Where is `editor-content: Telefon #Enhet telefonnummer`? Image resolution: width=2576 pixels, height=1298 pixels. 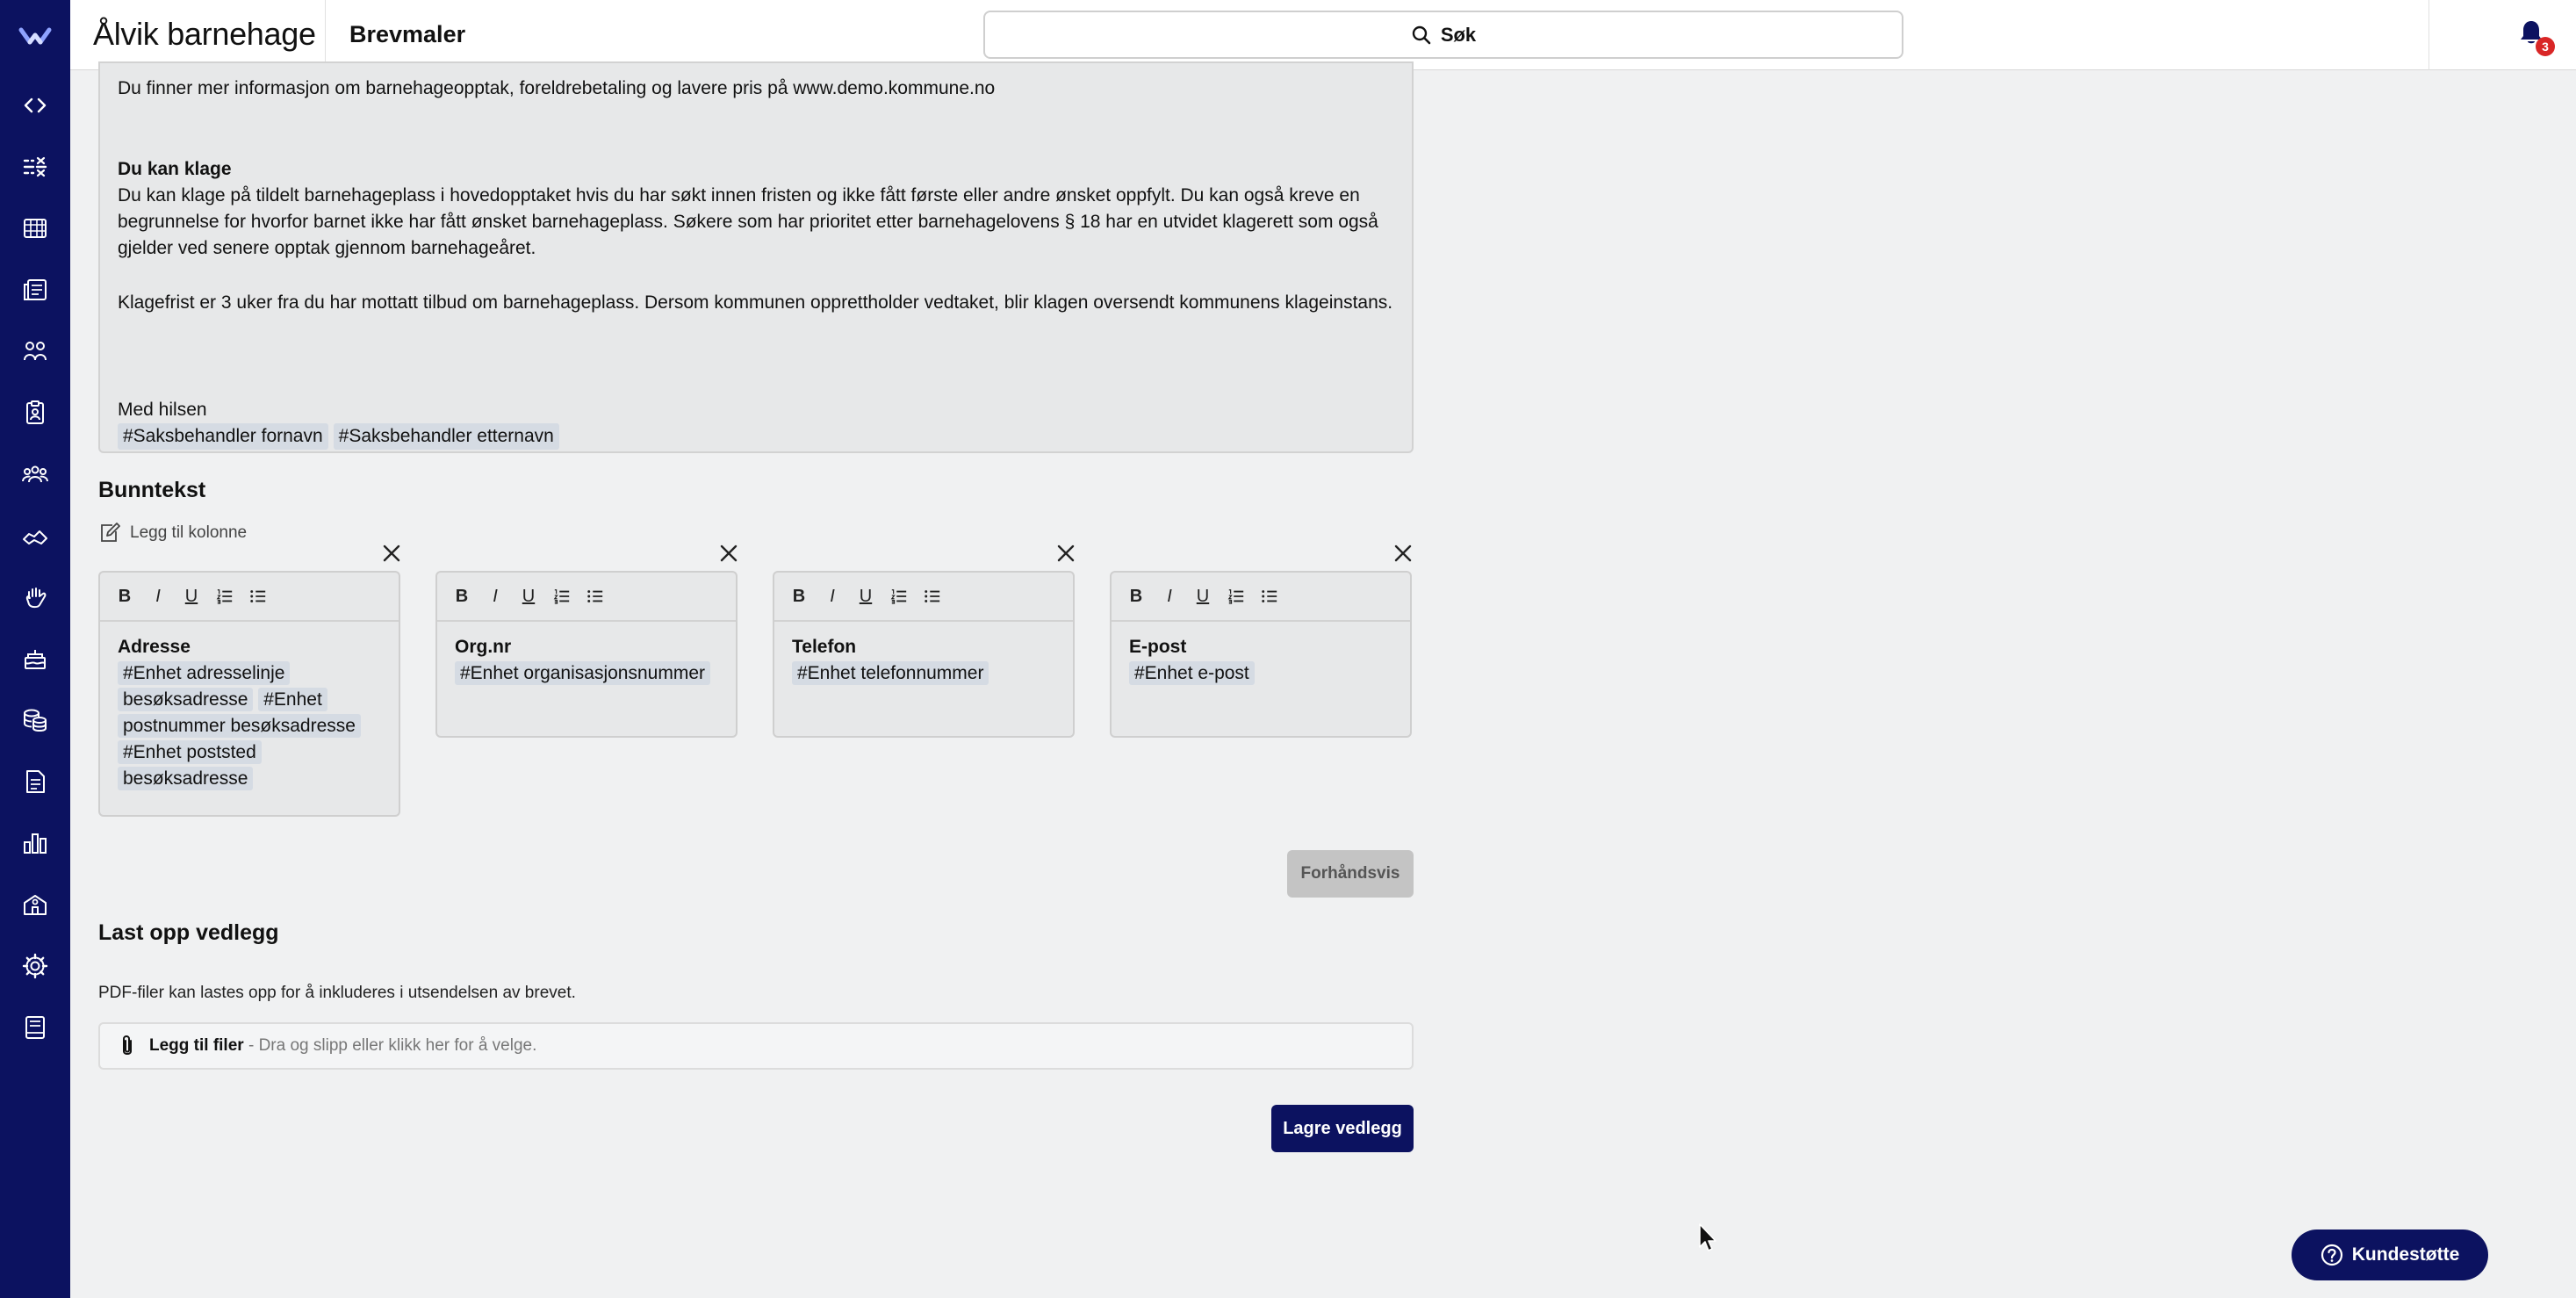
editor-content: Telefon #Enhet telefonnummer is located at coordinates (923, 679).